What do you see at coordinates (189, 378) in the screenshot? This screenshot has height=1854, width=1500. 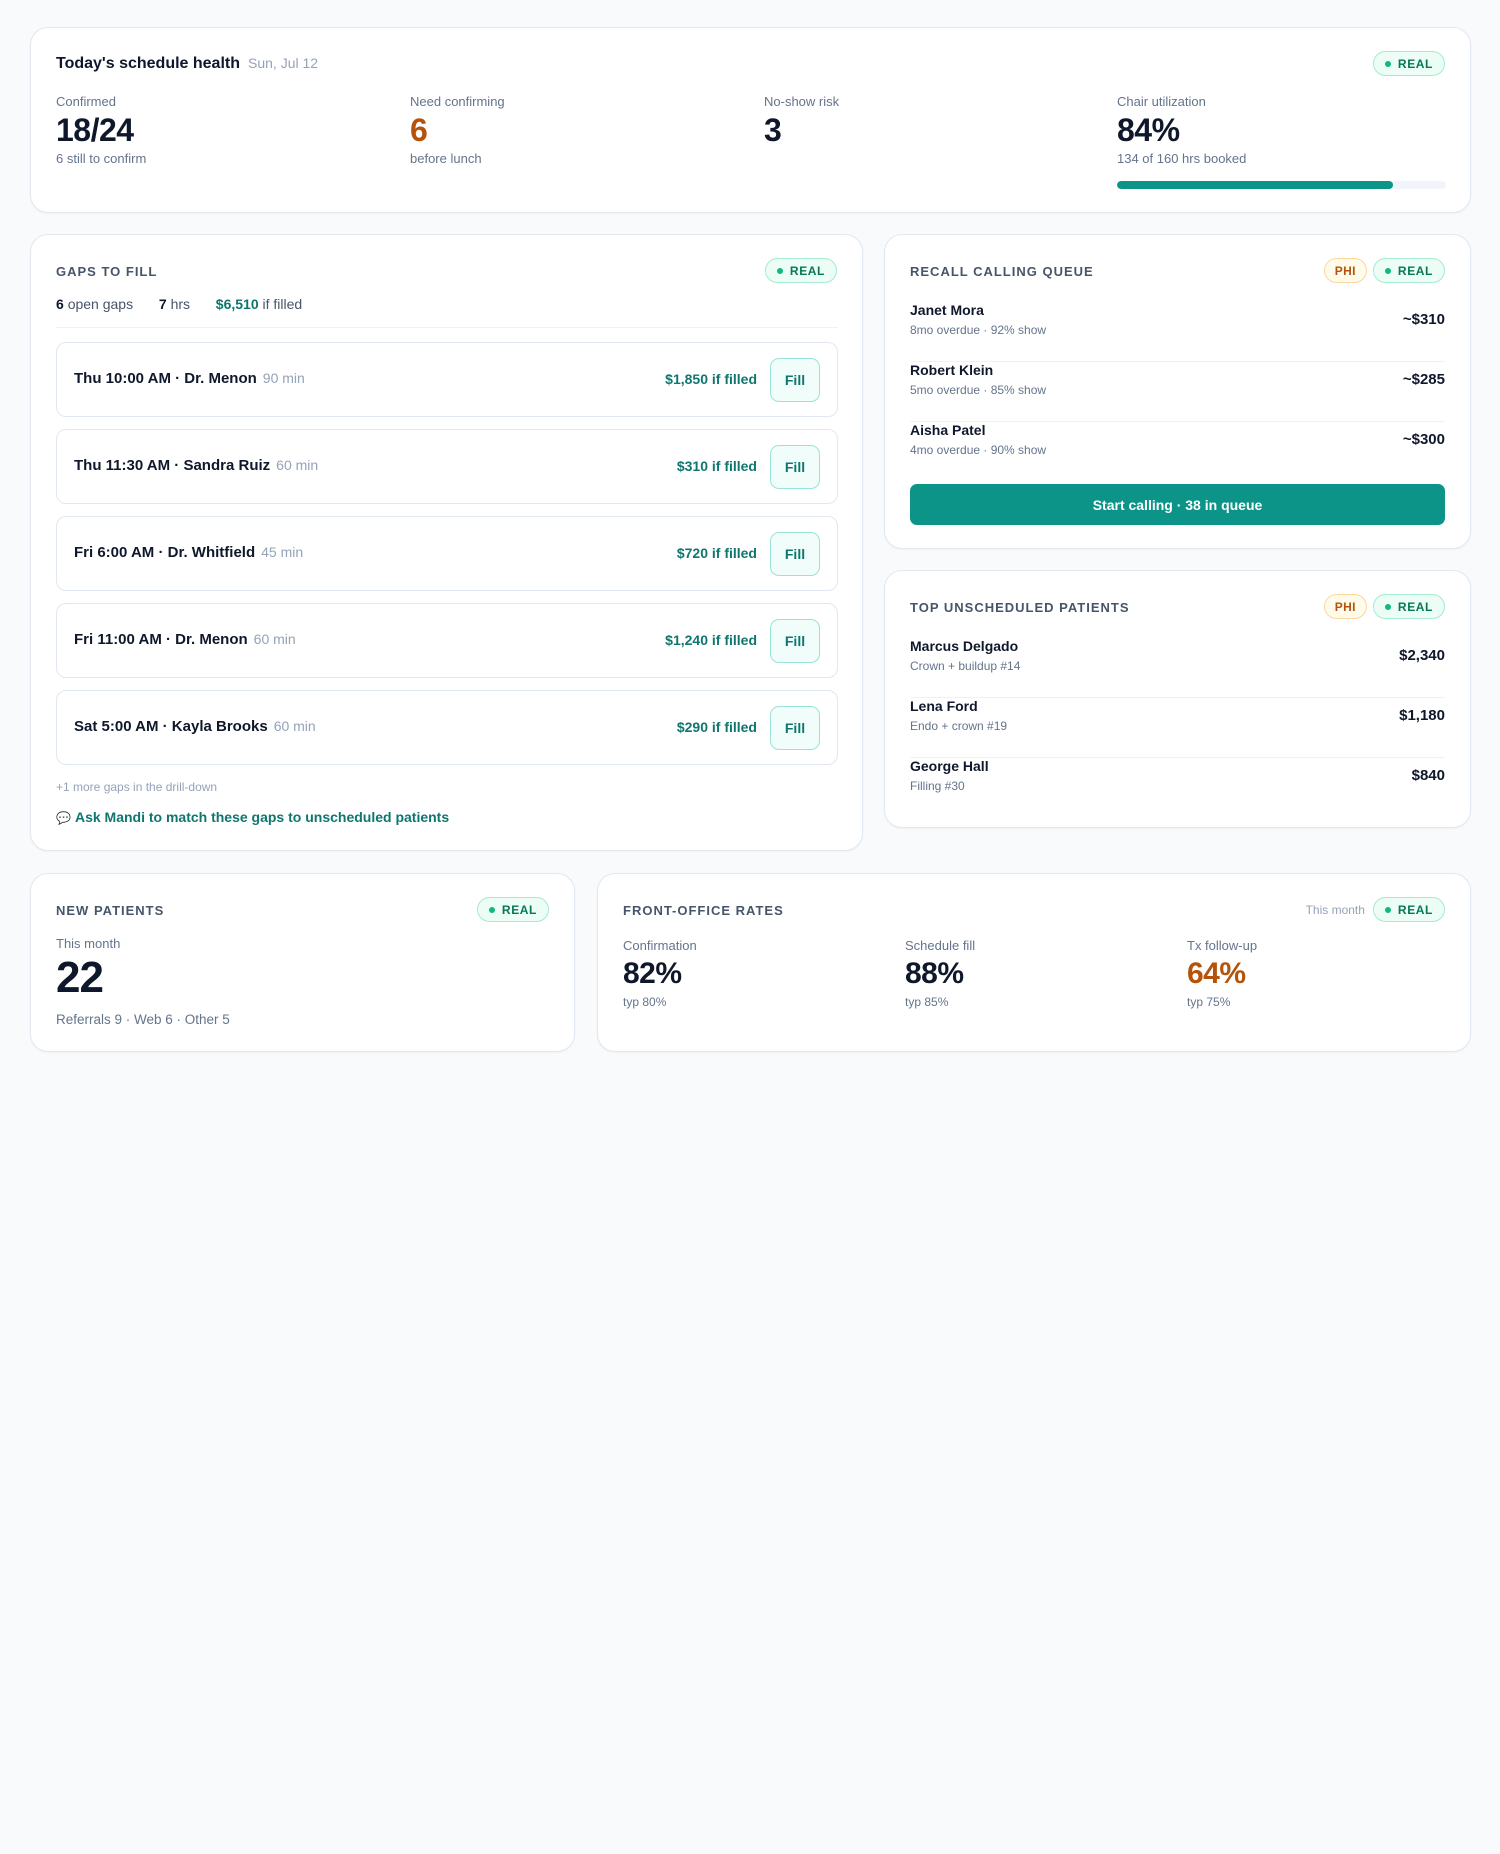 I see `gap-slot: Thu 10:00 AM · Dr. Menon 90 min` at bounding box center [189, 378].